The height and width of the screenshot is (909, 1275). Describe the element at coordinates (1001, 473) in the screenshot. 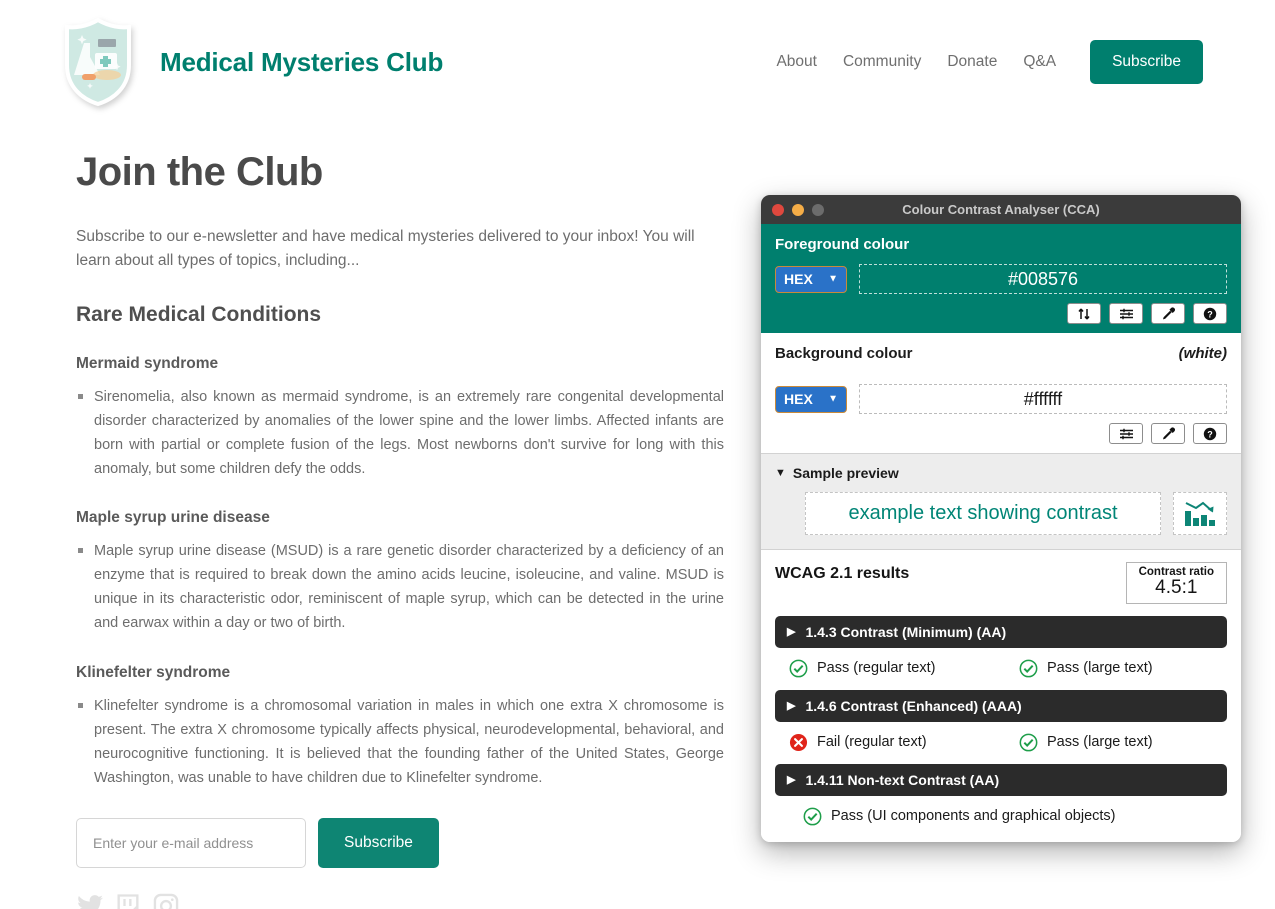

I see `sample-preview-disclosure: ▼ Sample preview` at that location.